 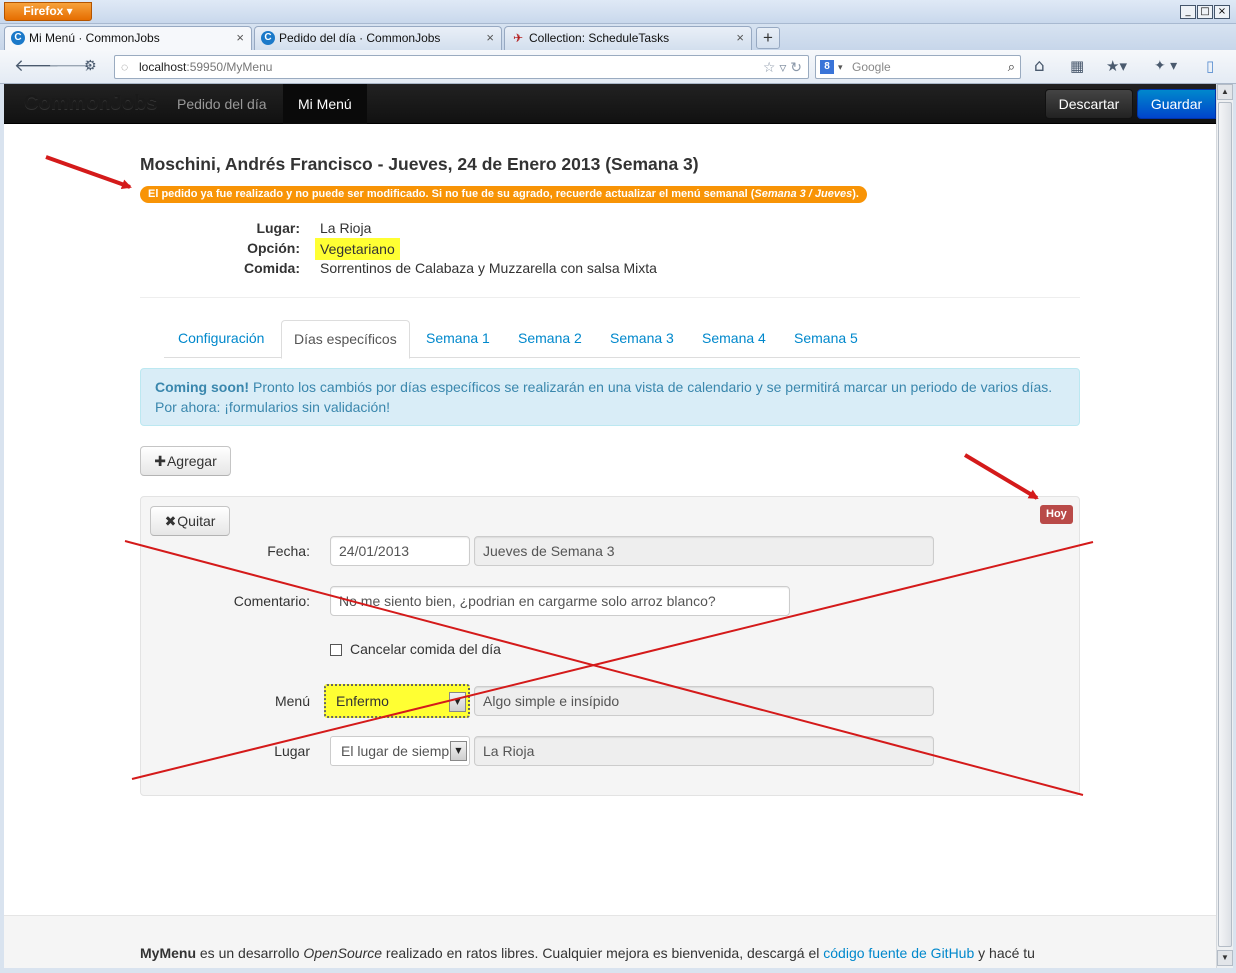 What do you see at coordinates (1205, 12) in the screenshot?
I see `maximize-icon: □` at bounding box center [1205, 12].